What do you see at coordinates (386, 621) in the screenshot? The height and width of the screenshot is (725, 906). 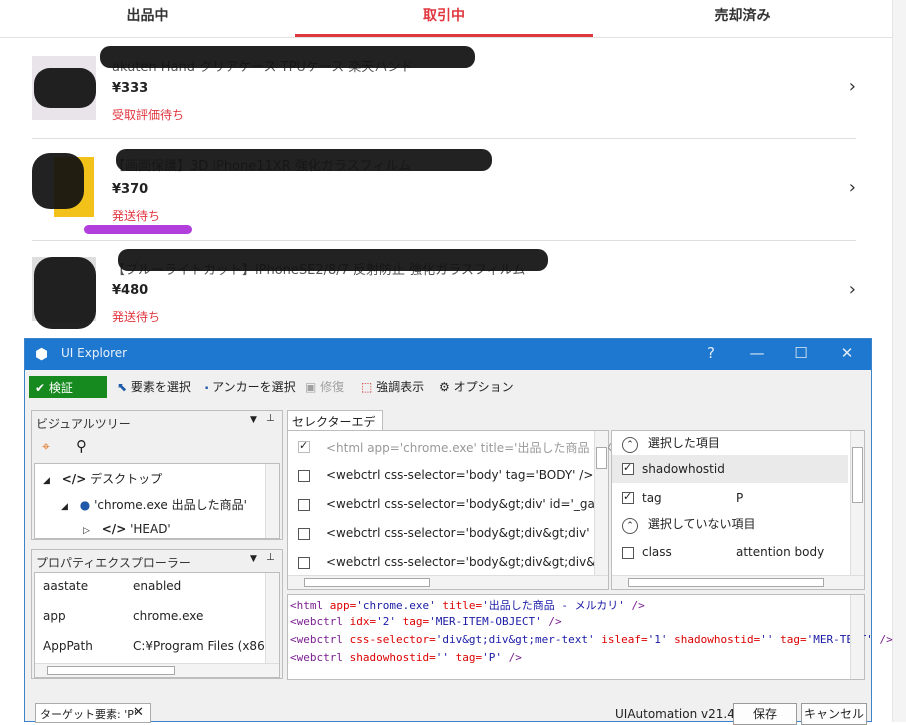 I see `selector-attr-value: '2'` at bounding box center [386, 621].